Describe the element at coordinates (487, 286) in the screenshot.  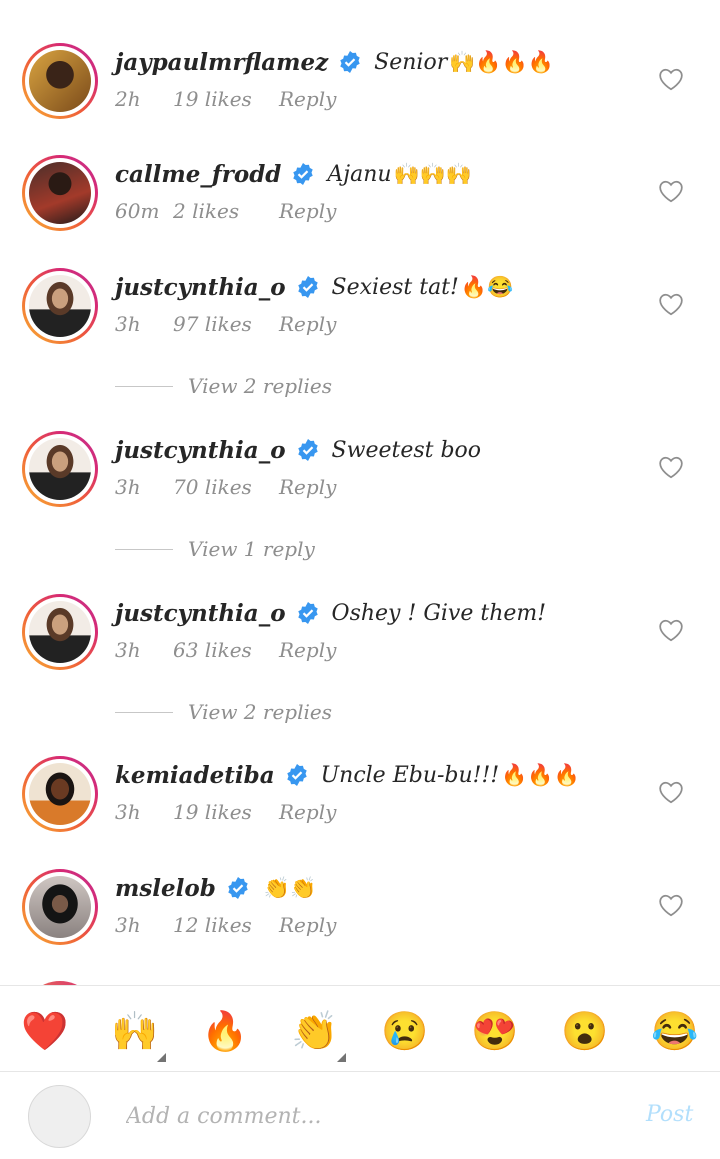
I see `comment-emoji: 🔥😂` at that location.